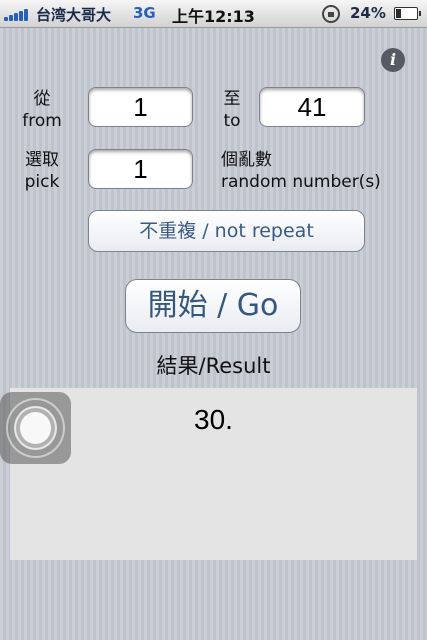 The height and width of the screenshot is (640, 427). What do you see at coordinates (226, 231) in the screenshot?
I see `not-repeat-button: 不重複 / not repeat` at bounding box center [226, 231].